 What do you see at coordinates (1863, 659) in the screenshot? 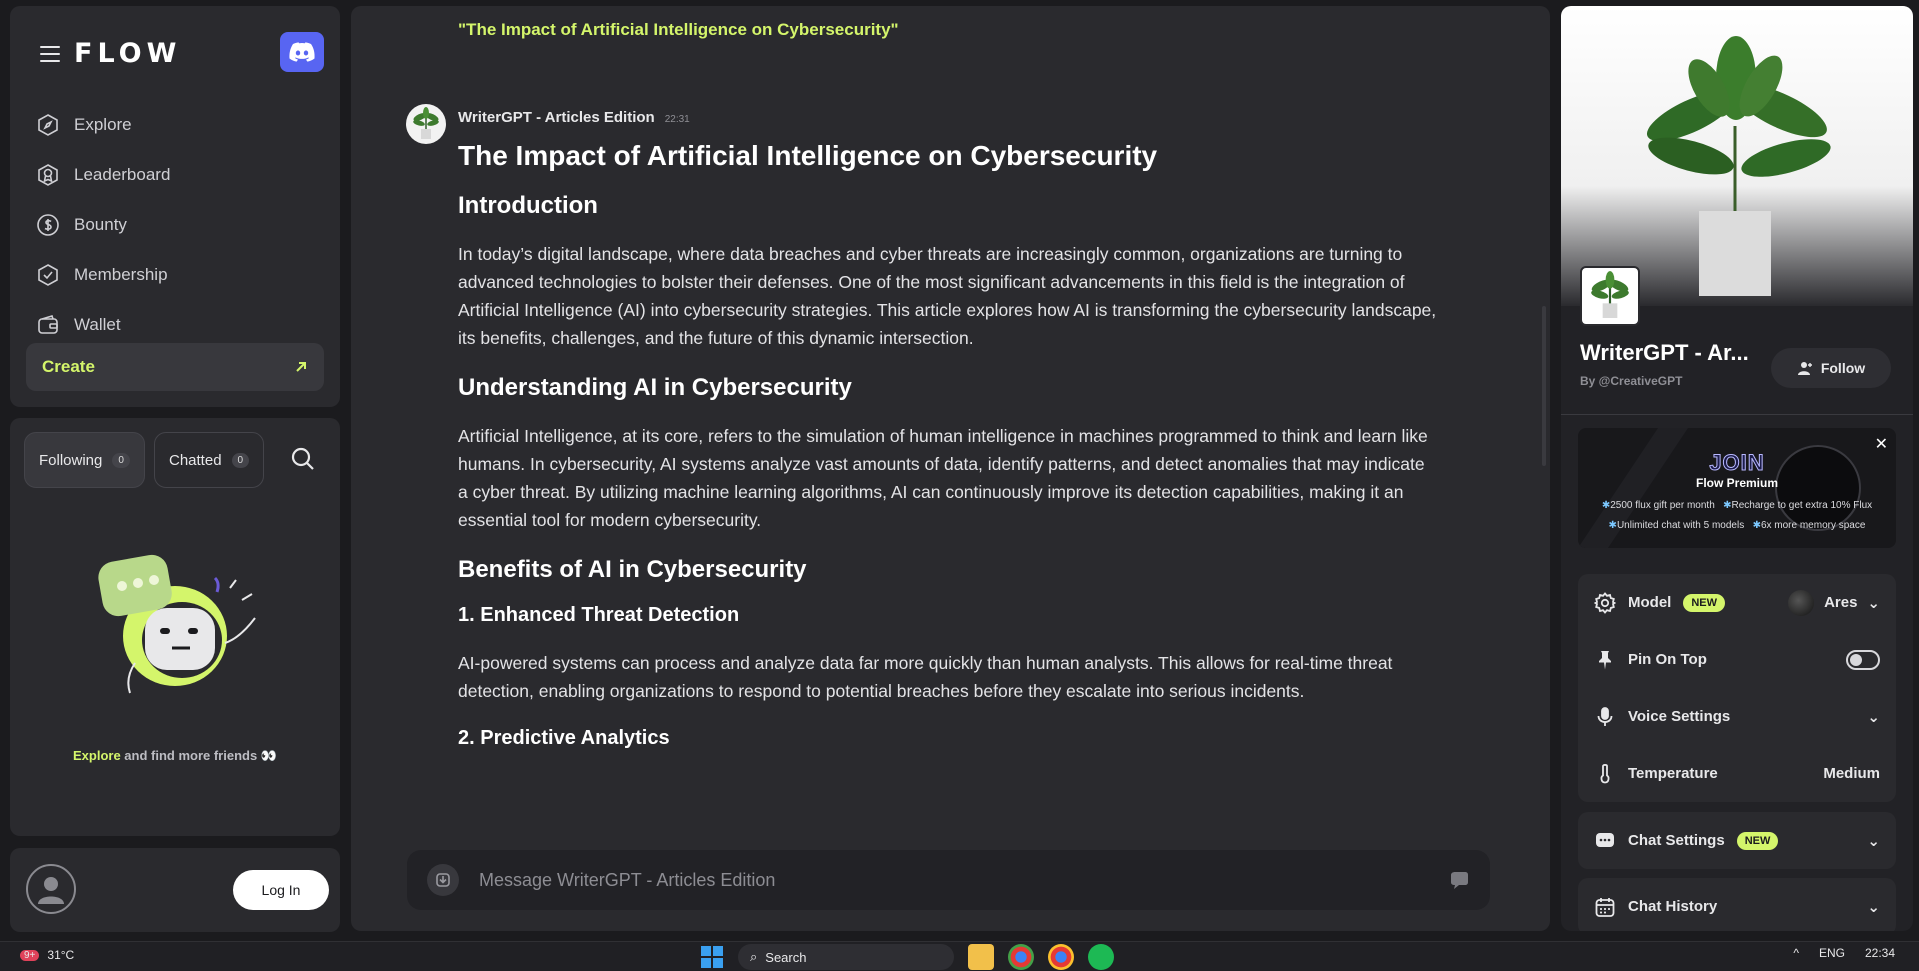
I see `pin-toggle` at bounding box center [1863, 659].